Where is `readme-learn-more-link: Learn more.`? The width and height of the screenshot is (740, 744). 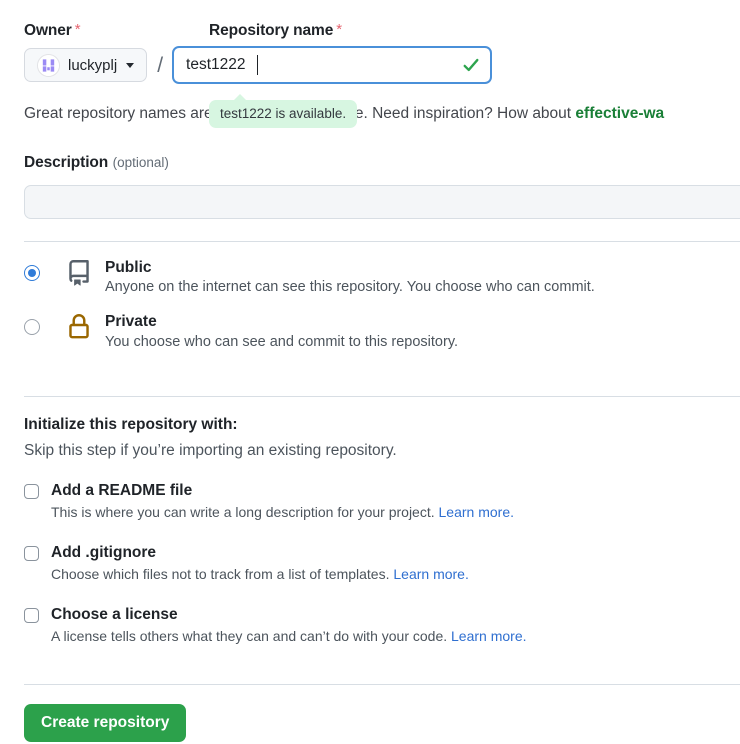
readme-learn-more-link: Learn more. is located at coordinates (476, 512).